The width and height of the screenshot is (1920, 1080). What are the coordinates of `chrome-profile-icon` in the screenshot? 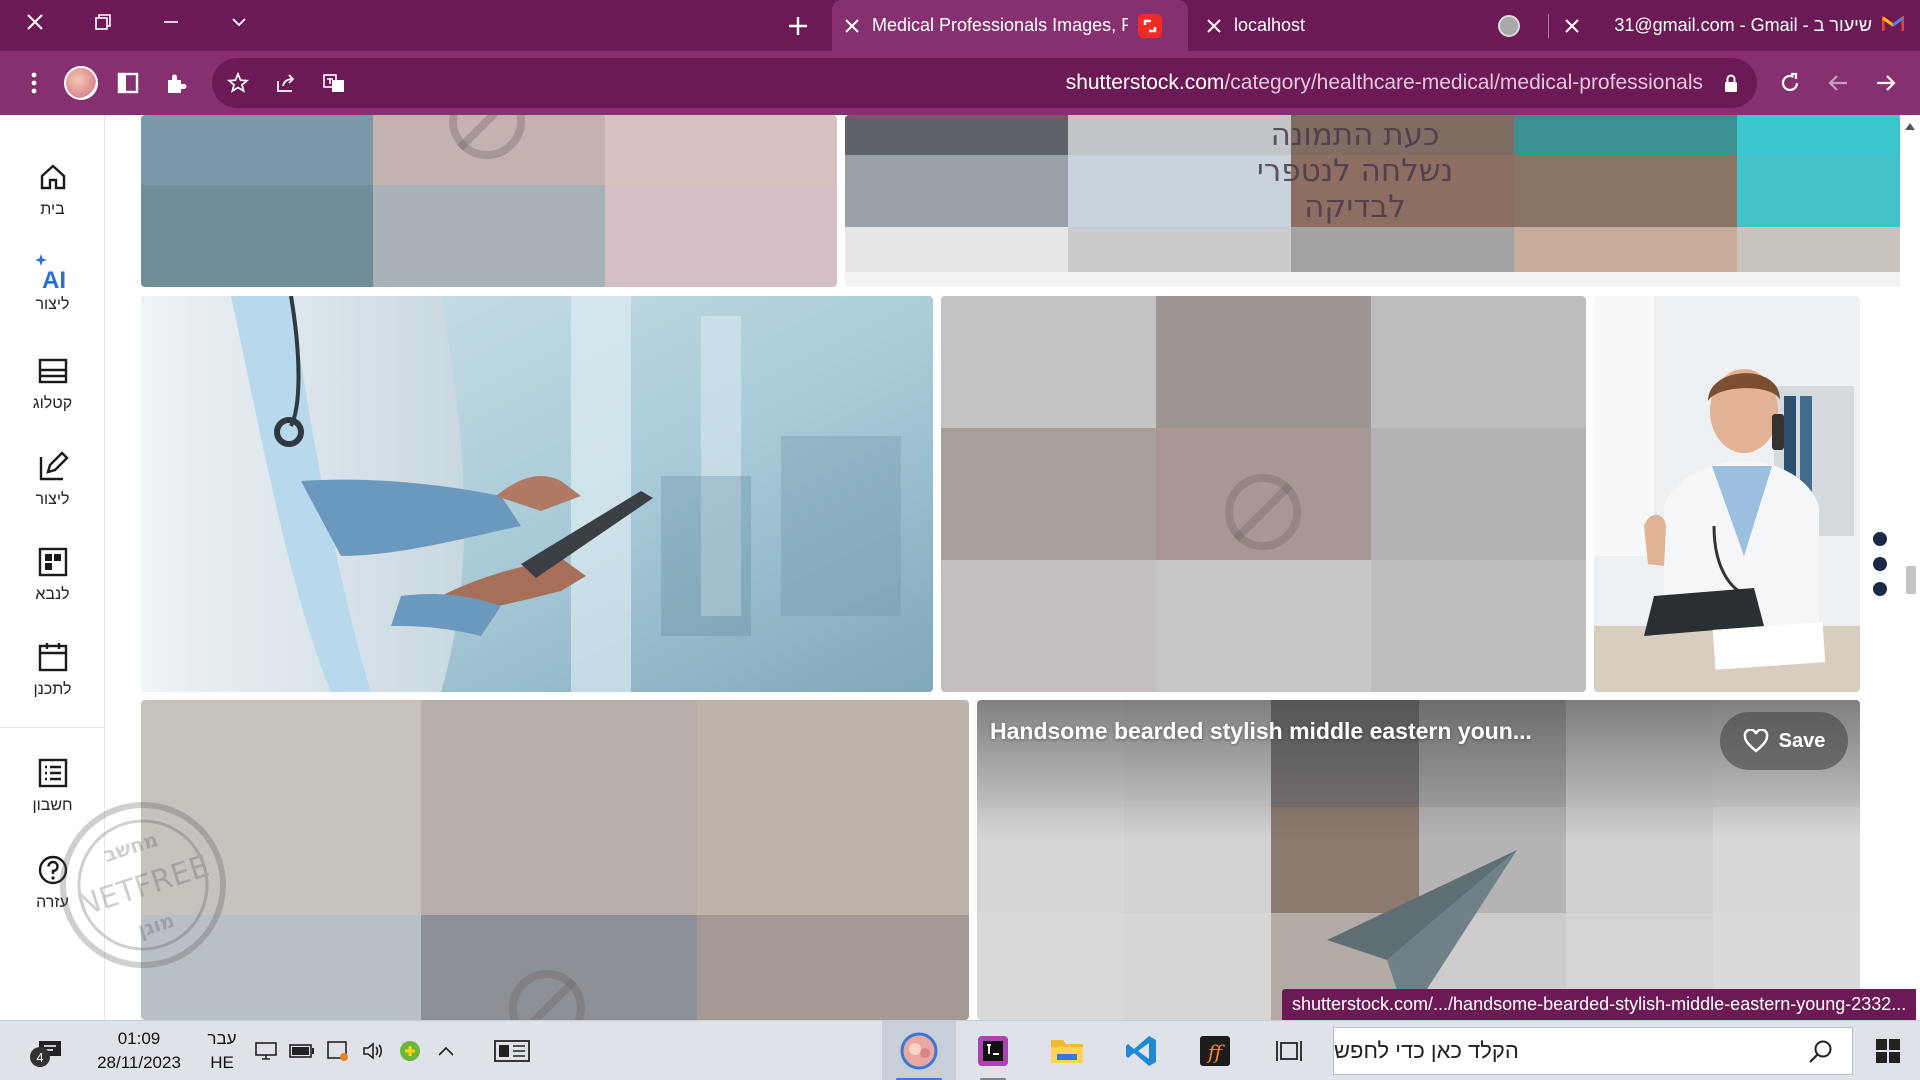 It's located at (919, 1051).